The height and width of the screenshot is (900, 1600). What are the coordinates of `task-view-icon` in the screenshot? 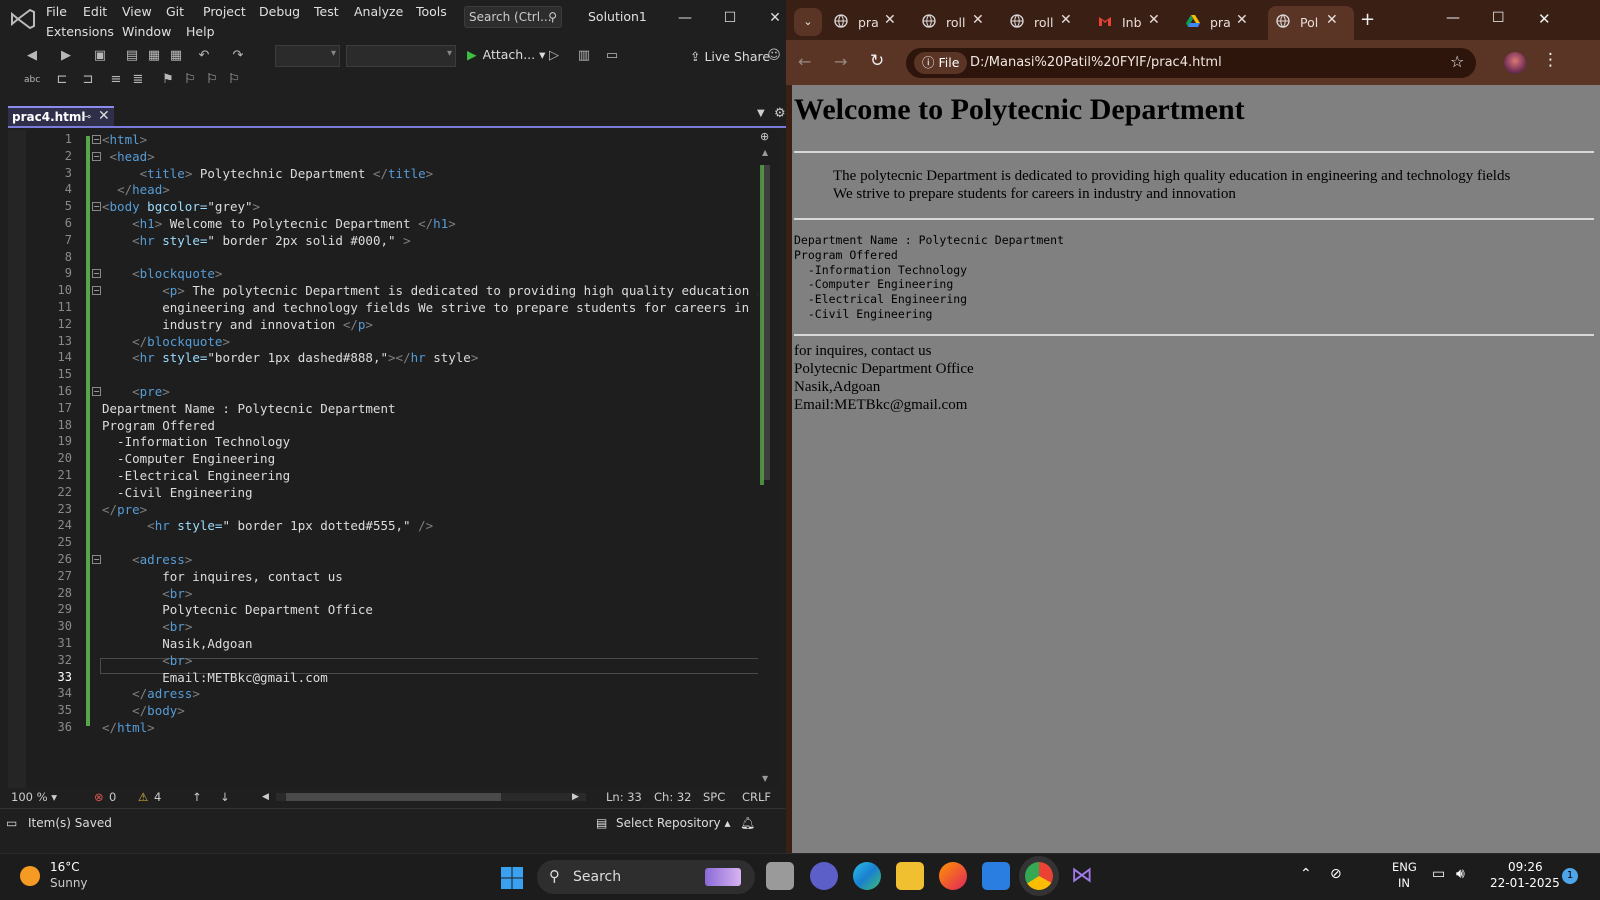 It's located at (780, 876).